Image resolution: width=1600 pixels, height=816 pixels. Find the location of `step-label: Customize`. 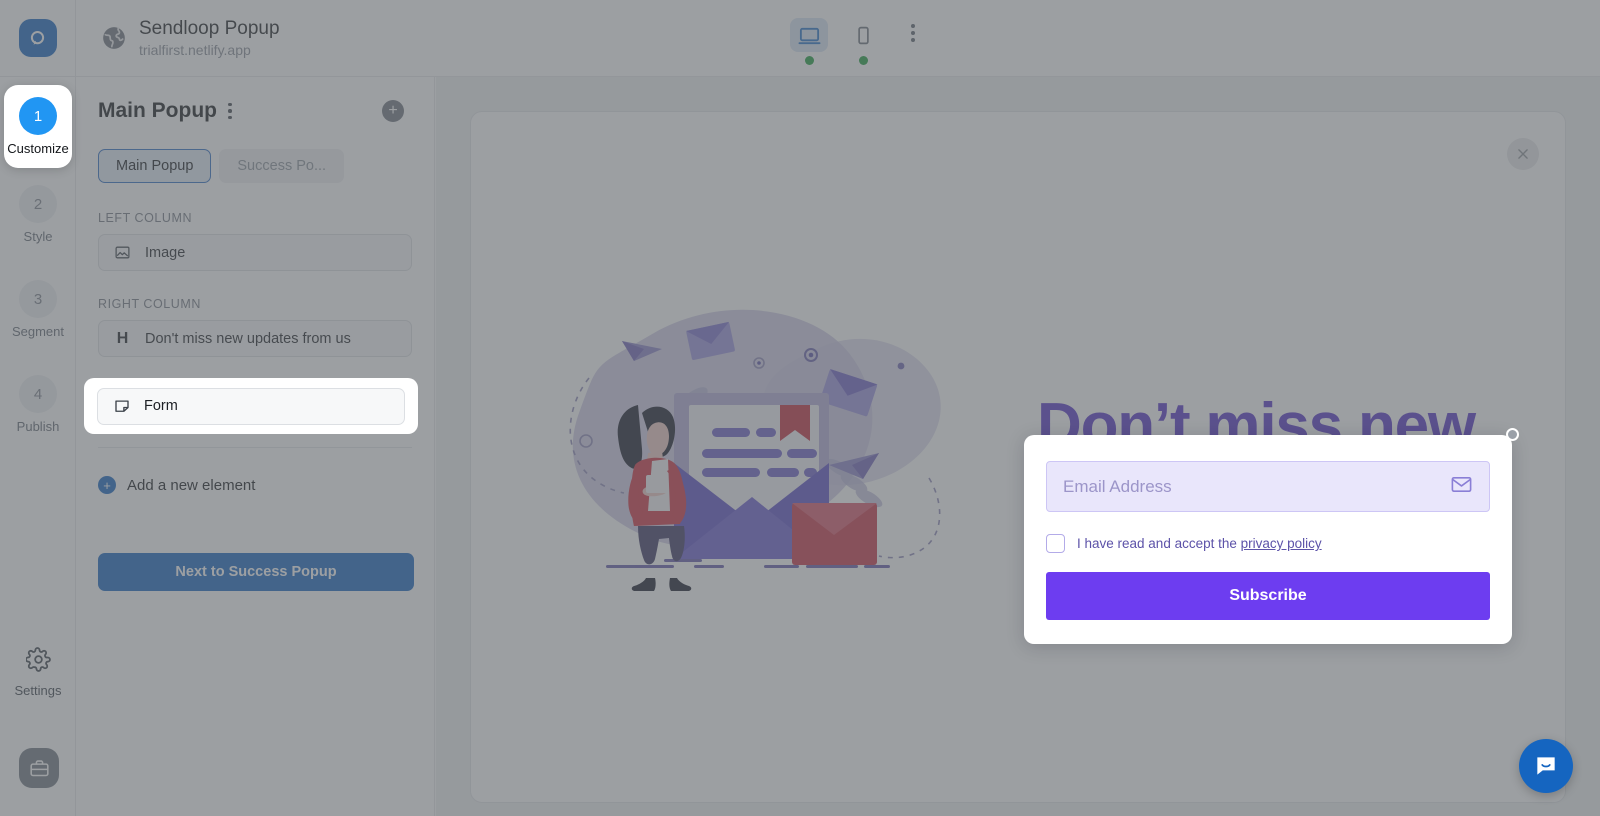

step-label: Customize is located at coordinates (38, 148).